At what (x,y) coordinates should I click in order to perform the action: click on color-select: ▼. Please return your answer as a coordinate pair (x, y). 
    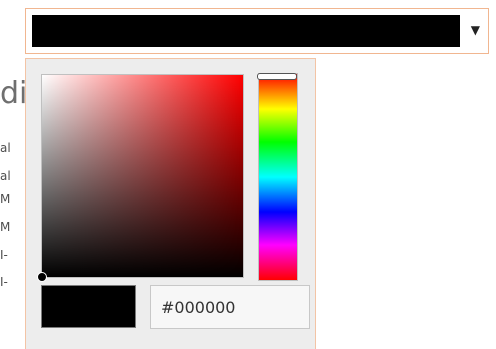
    Looking at the image, I should click on (257, 31).